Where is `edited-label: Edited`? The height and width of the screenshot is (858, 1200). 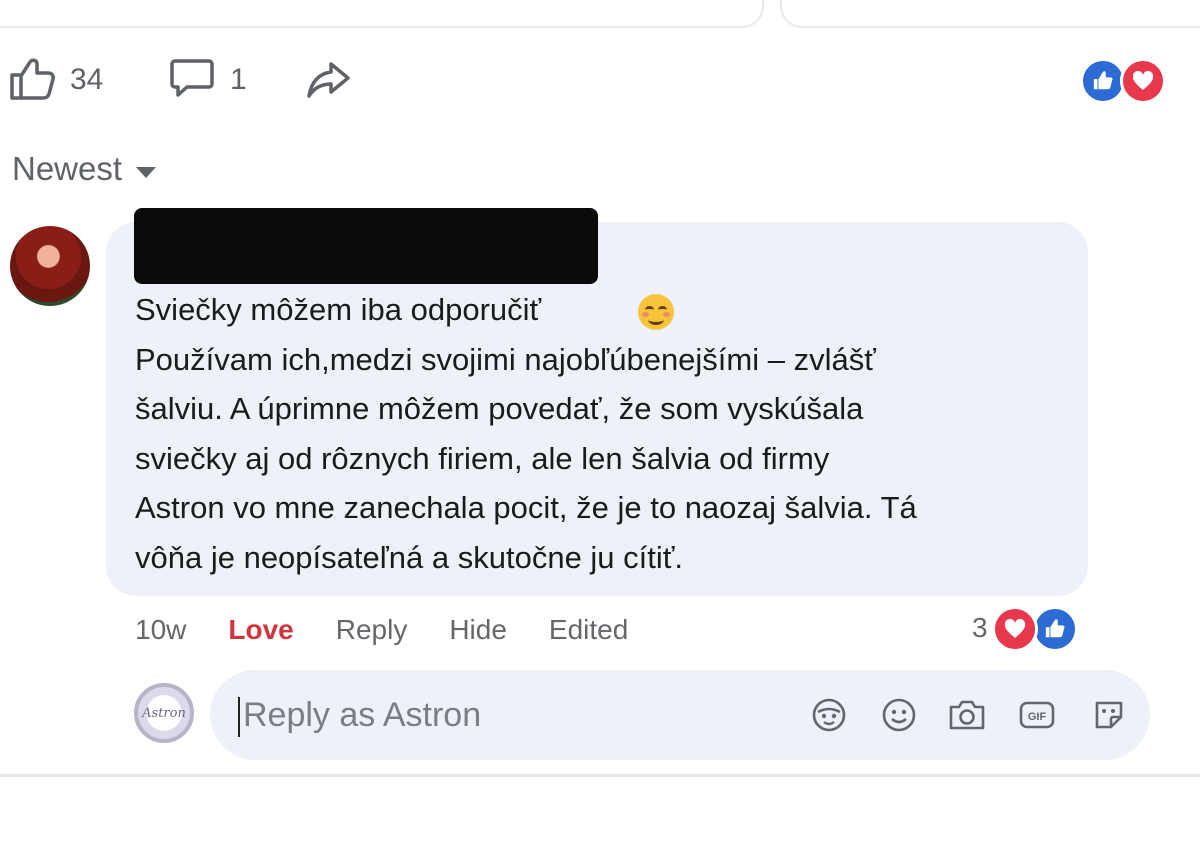 edited-label: Edited is located at coordinates (588, 630).